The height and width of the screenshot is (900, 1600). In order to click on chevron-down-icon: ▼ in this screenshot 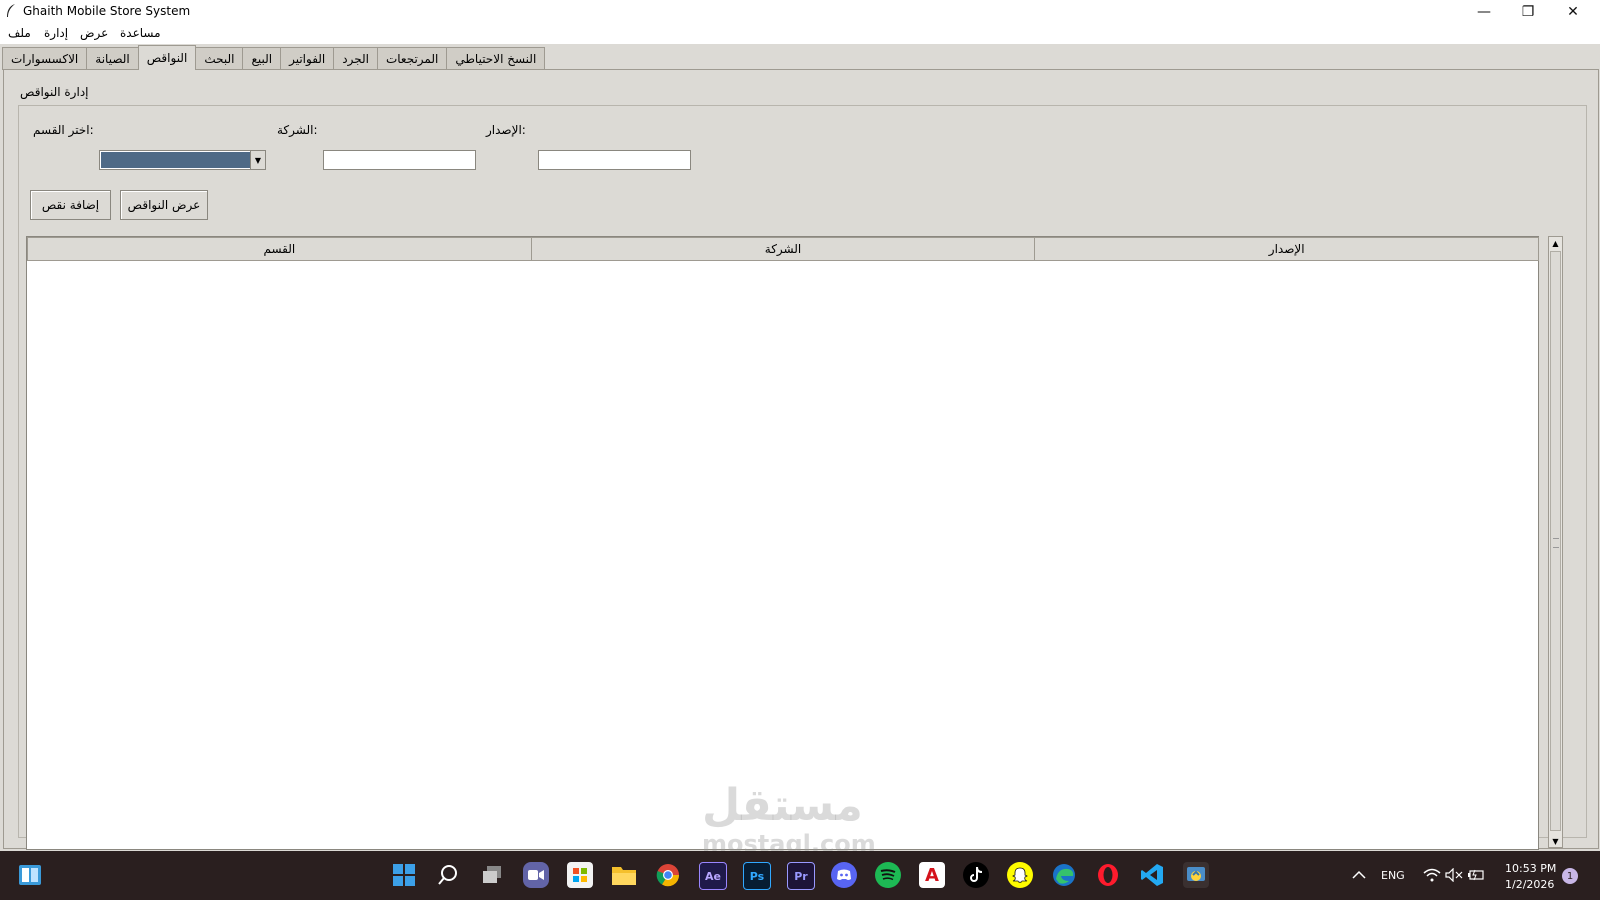, I will do `click(257, 160)`.